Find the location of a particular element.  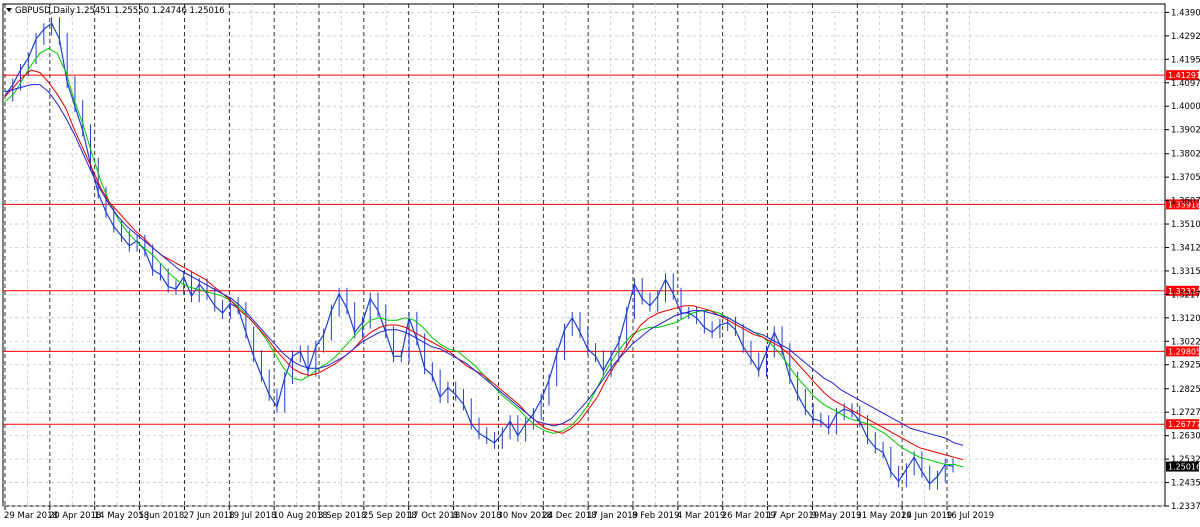

y-tick-label: 1.33150 is located at coordinates (1185, 272).